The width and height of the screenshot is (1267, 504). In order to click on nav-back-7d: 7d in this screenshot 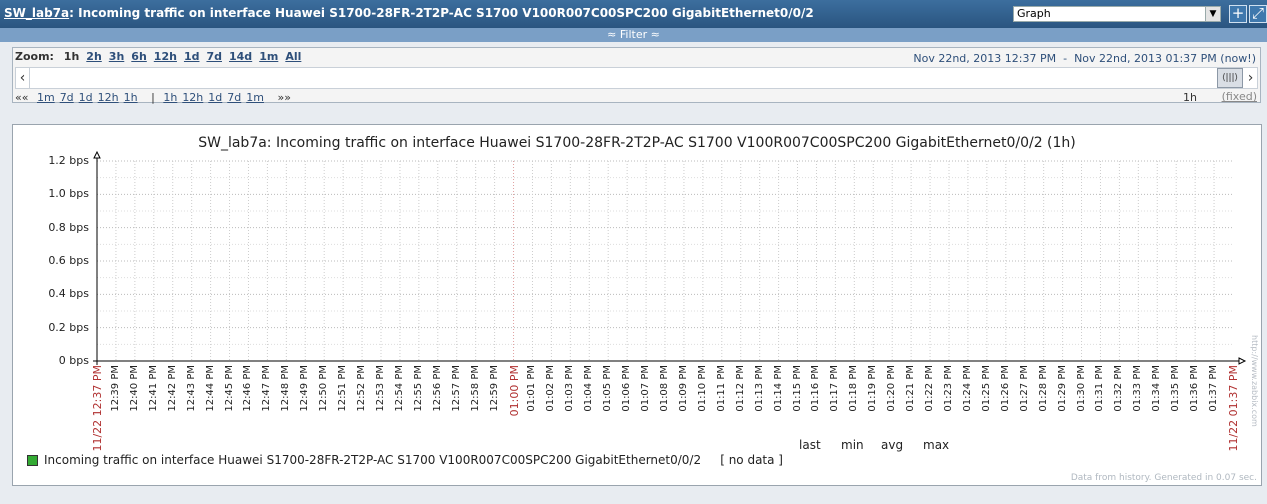, I will do `click(67, 97)`.